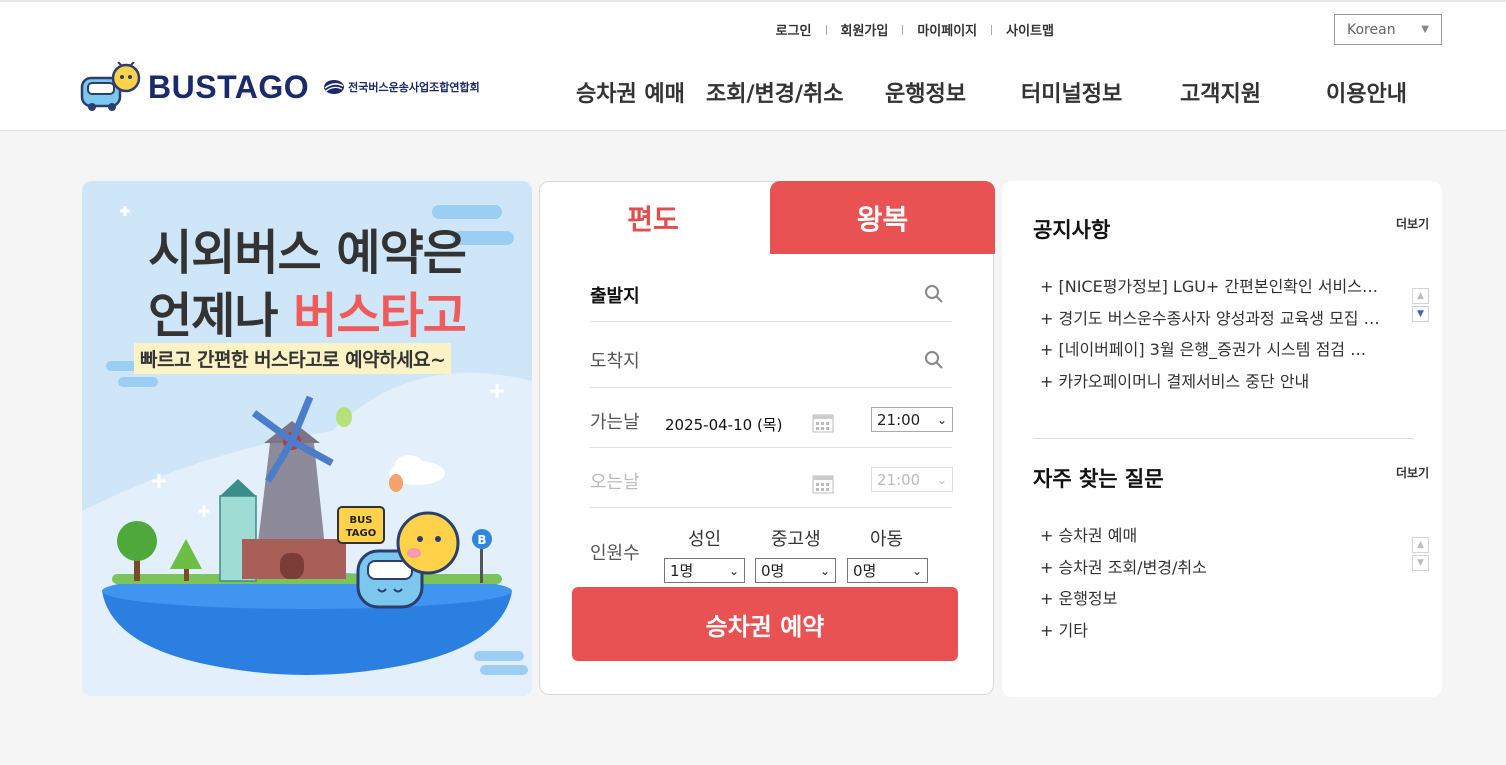  I want to click on return-time-select: 21:00 ⌄, so click(912, 479).